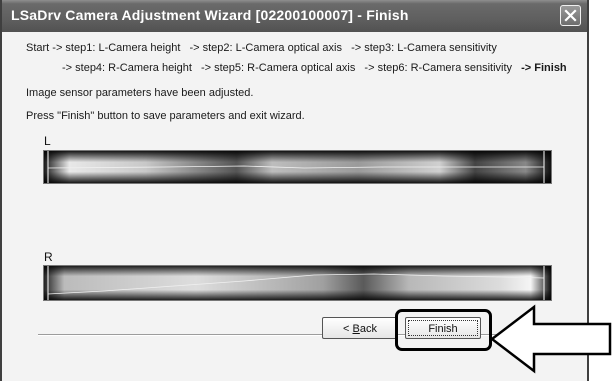 This screenshot has height=381, width=616. What do you see at coordinates (544, 68) in the screenshot?
I see `step-finish: -> Finish` at bounding box center [544, 68].